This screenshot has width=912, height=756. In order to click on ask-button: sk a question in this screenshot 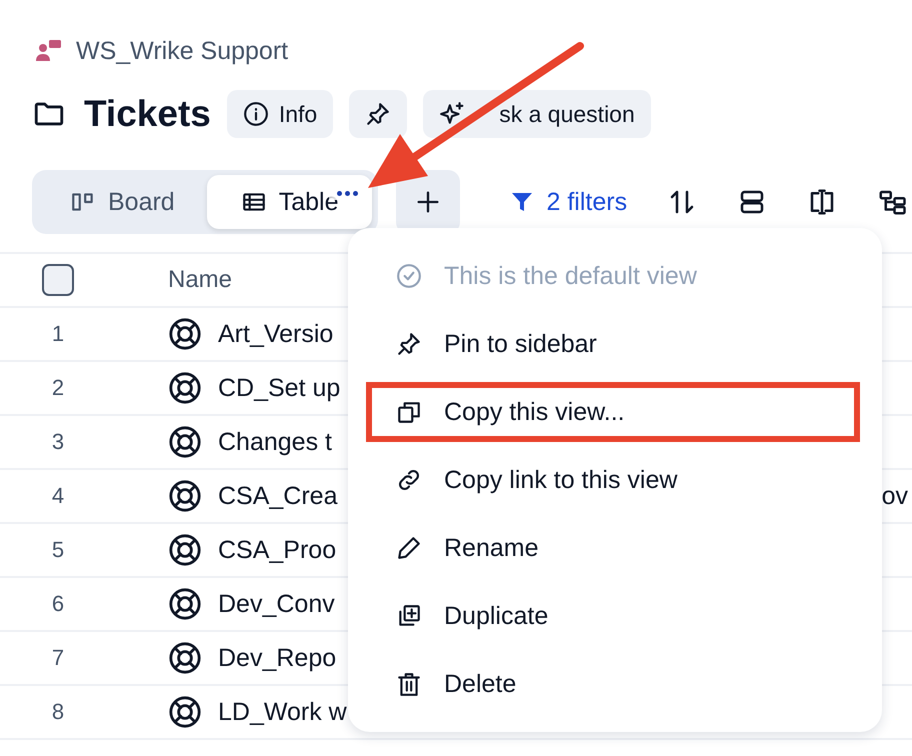, I will do `click(537, 114)`.